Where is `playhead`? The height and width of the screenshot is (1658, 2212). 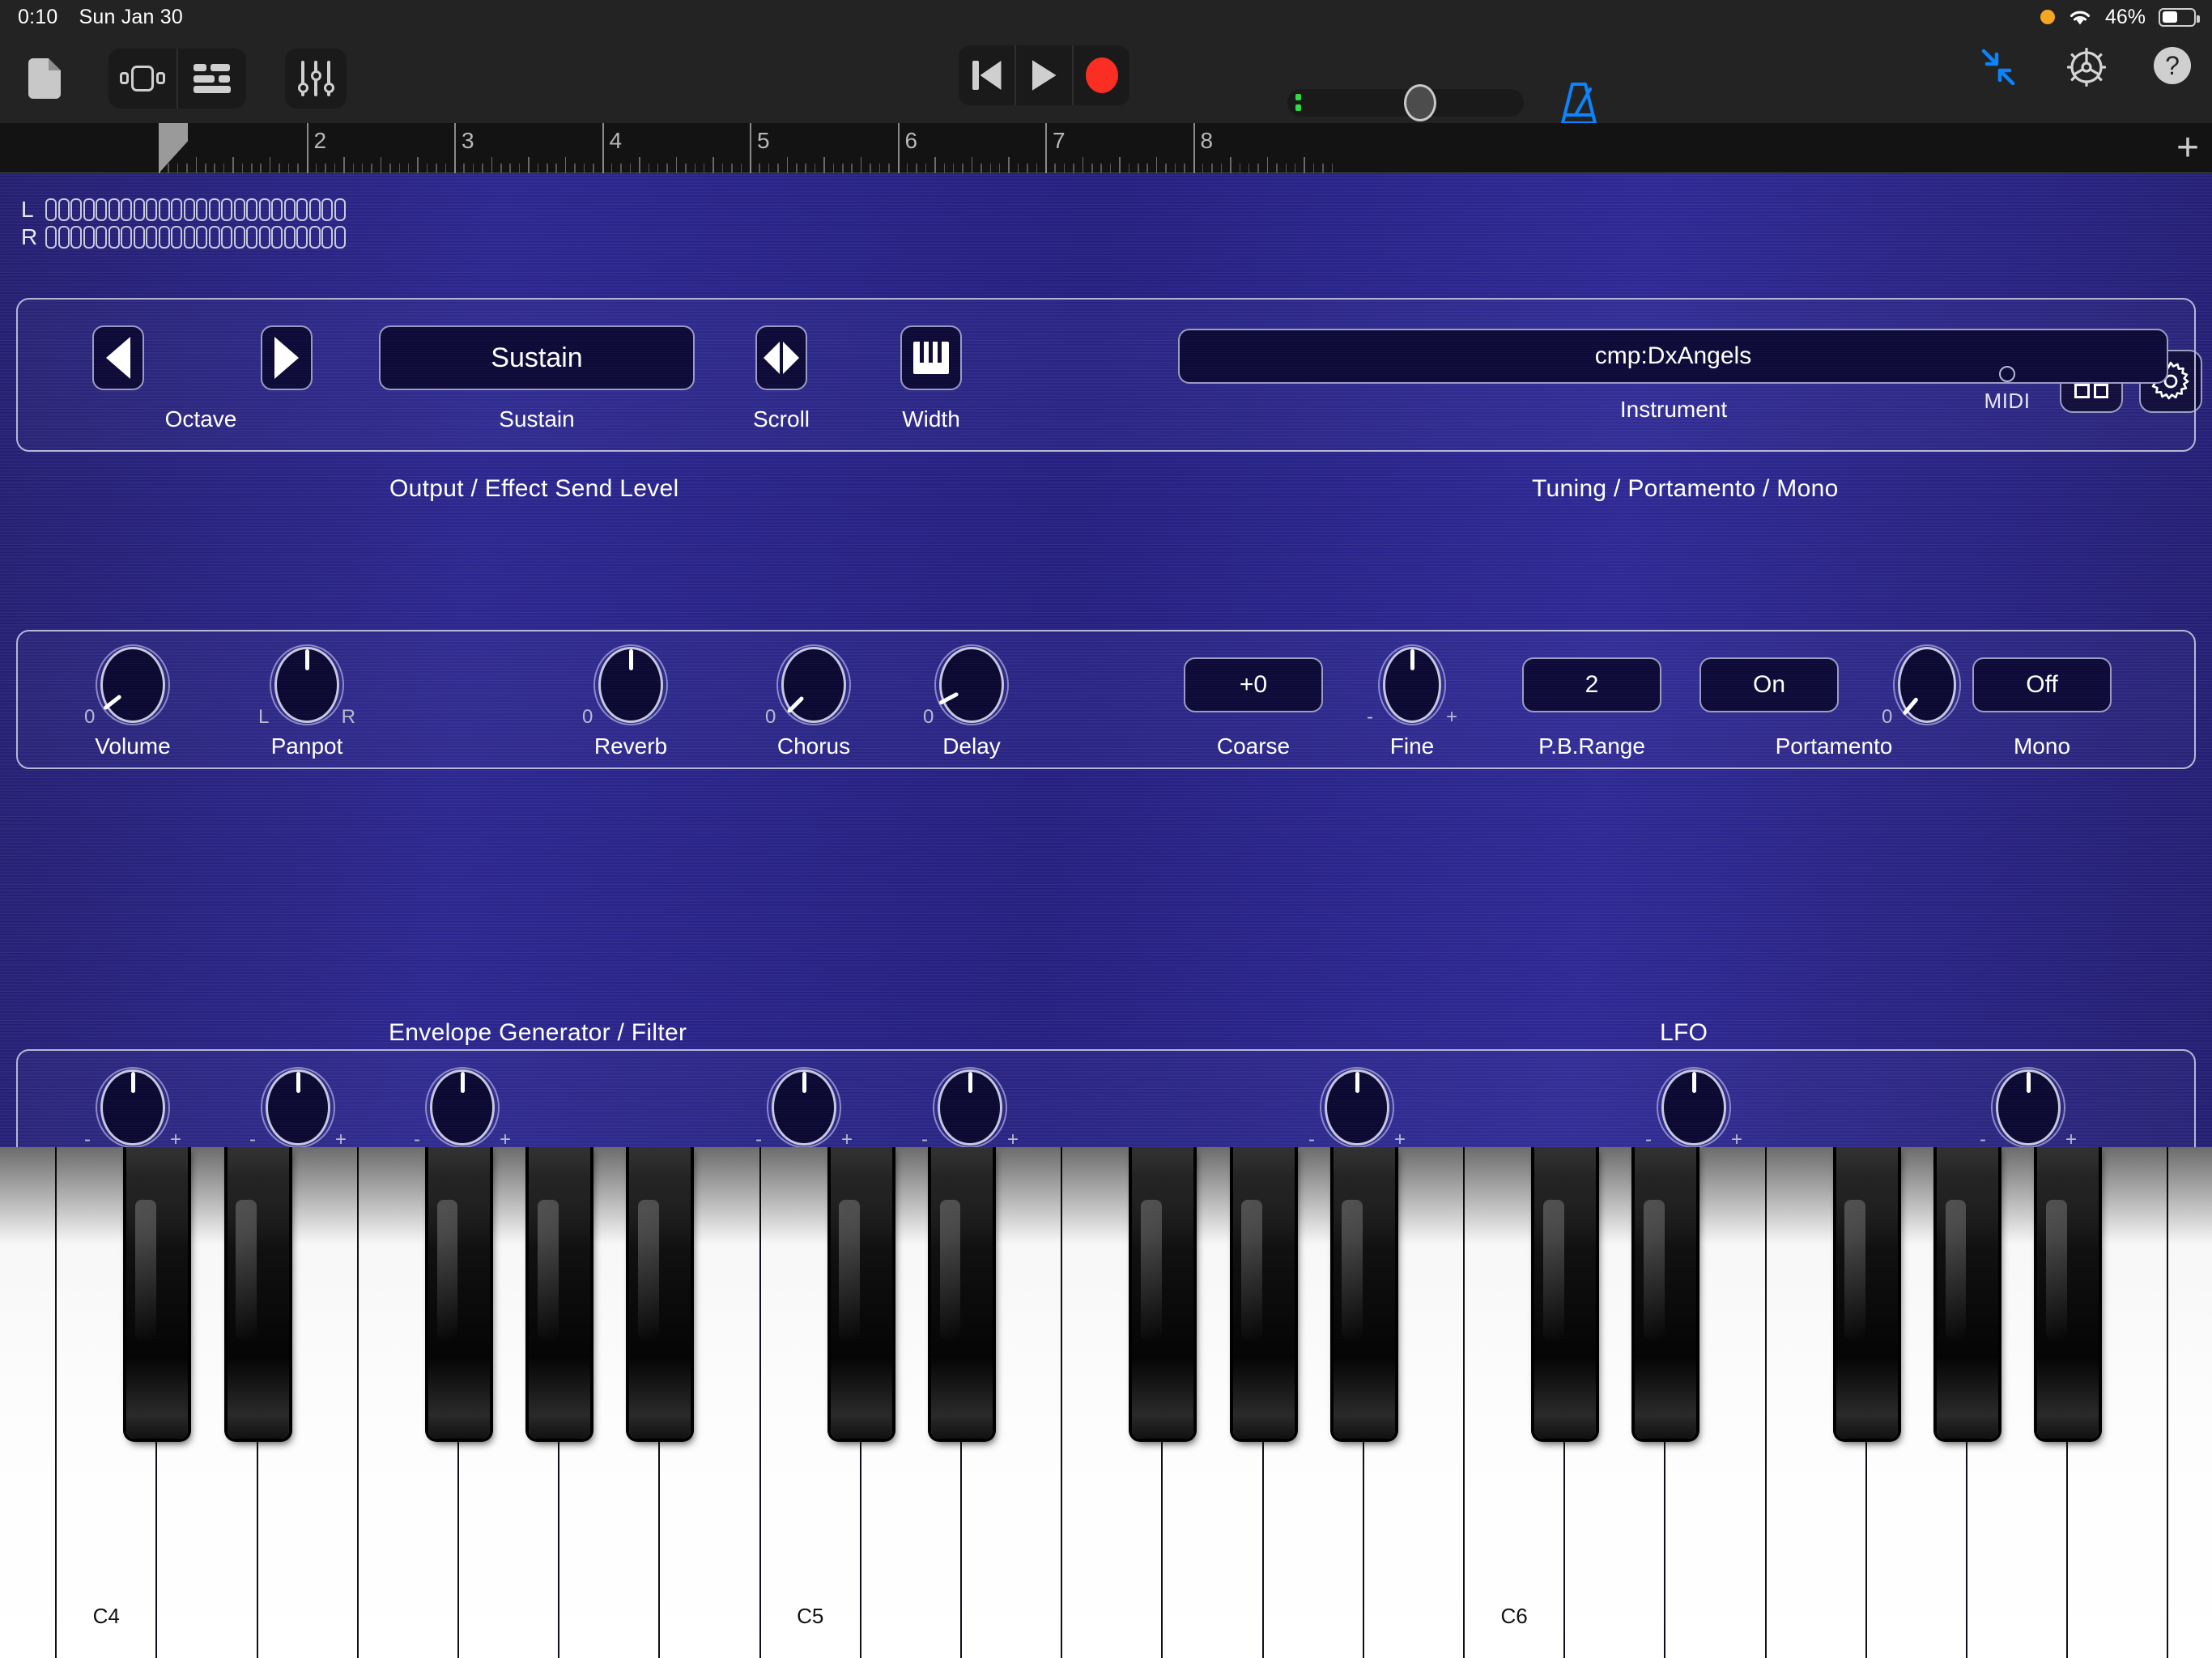
playhead is located at coordinates (174, 148).